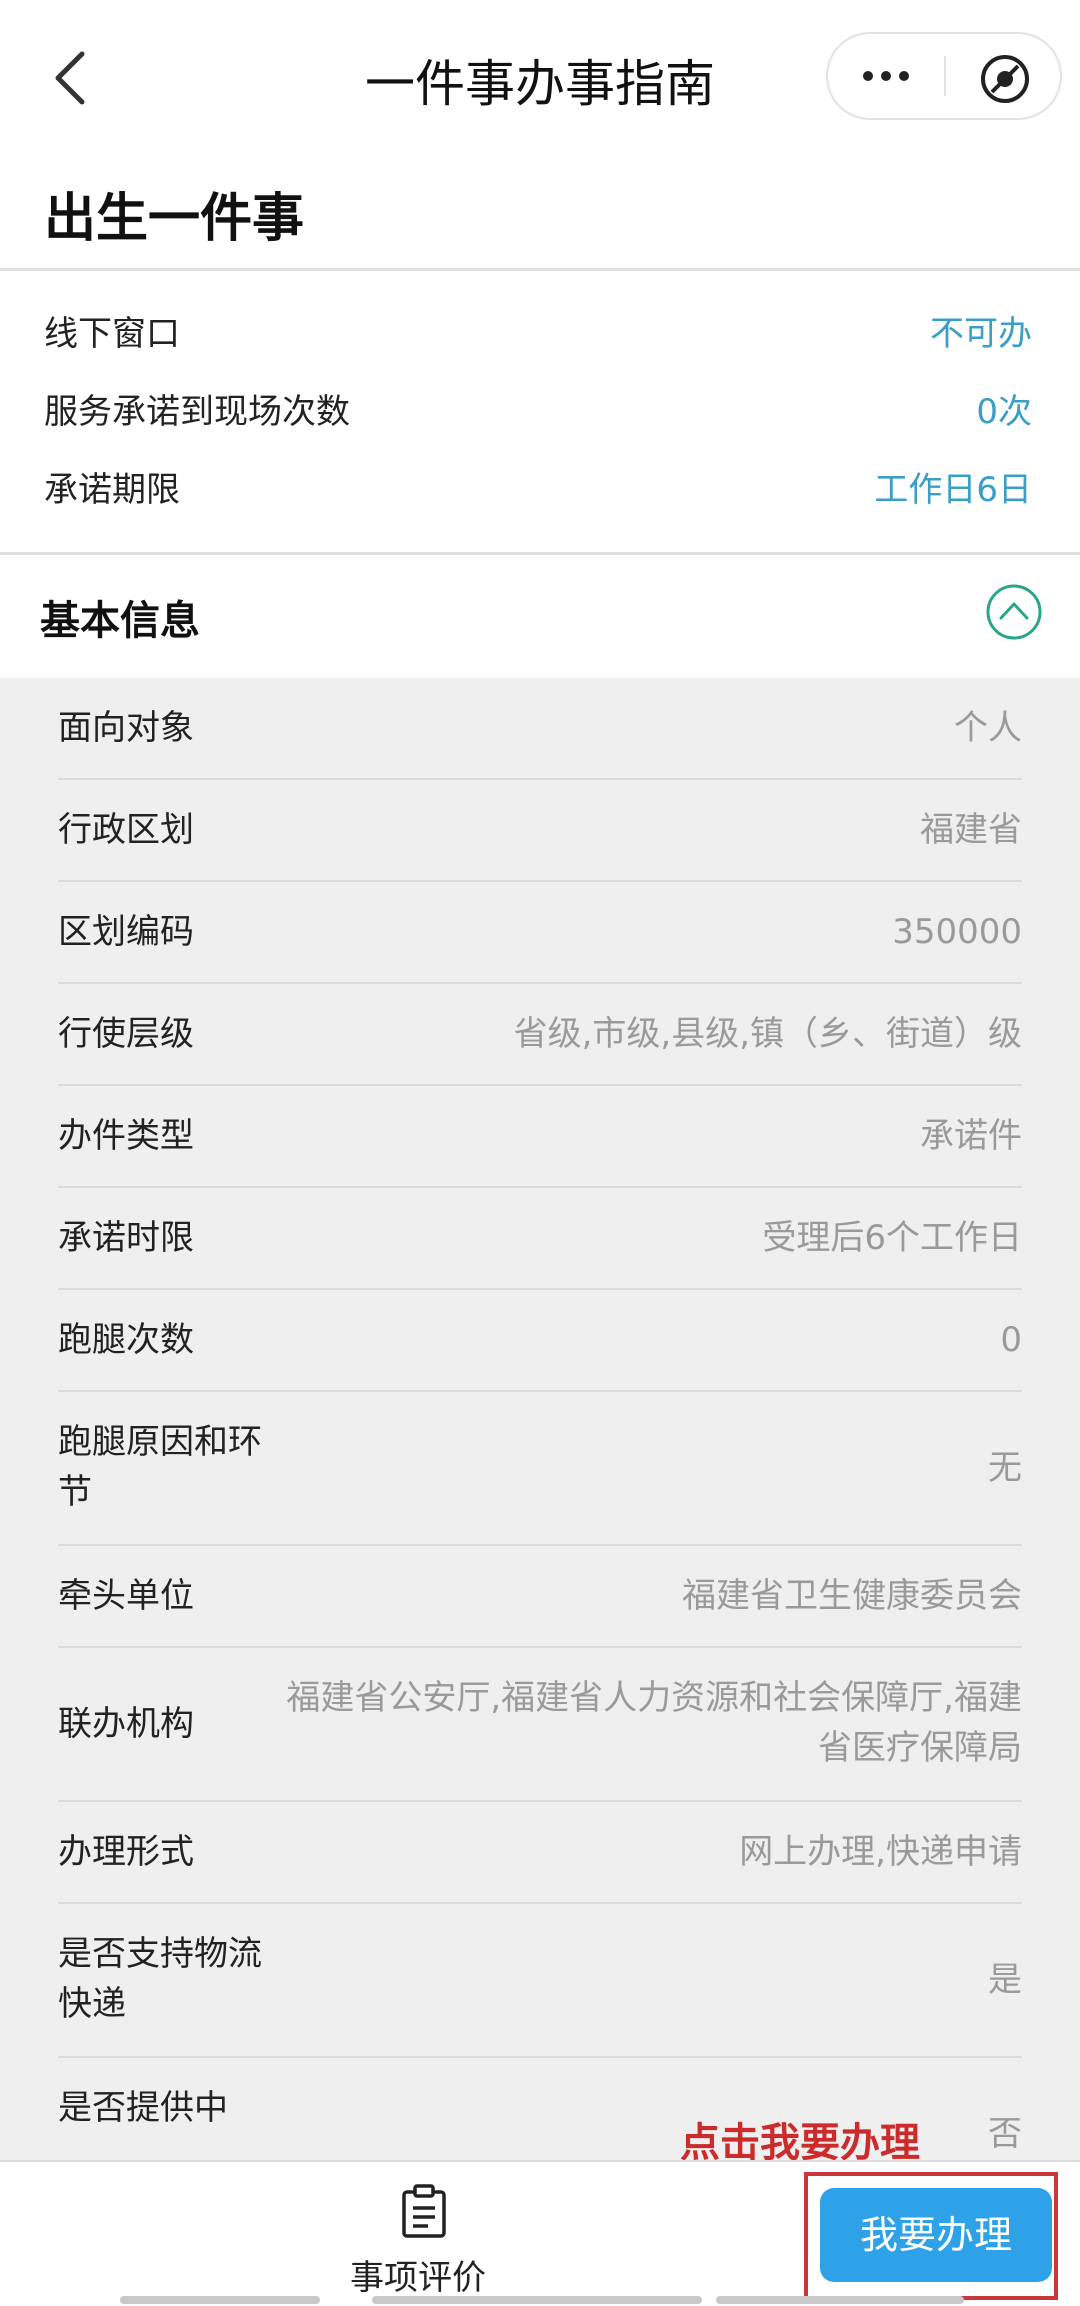 Image resolution: width=1080 pixels, height=2306 pixels. Describe the element at coordinates (981, 334) in the screenshot. I see `service-value: 不可办` at that location.